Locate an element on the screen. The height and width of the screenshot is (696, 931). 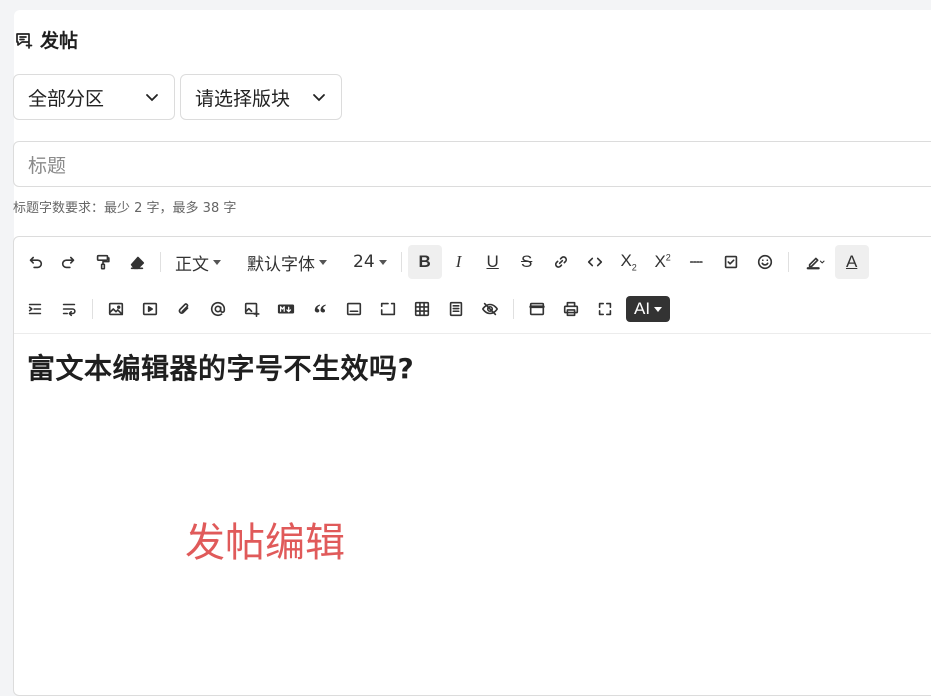
image-edit-icon is located at coordinates (252, 309).